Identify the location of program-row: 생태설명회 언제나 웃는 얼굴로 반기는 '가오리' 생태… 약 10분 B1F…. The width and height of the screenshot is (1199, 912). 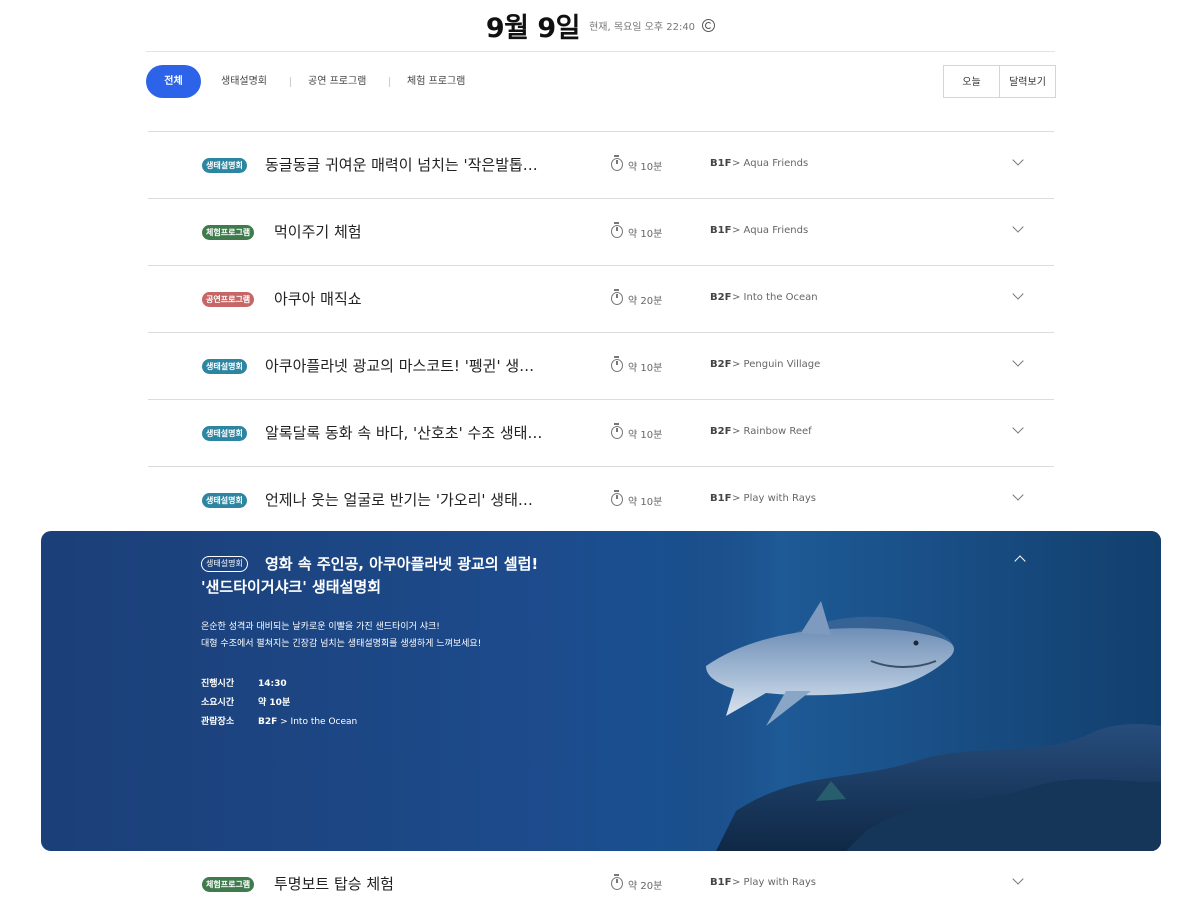
(601, 499).